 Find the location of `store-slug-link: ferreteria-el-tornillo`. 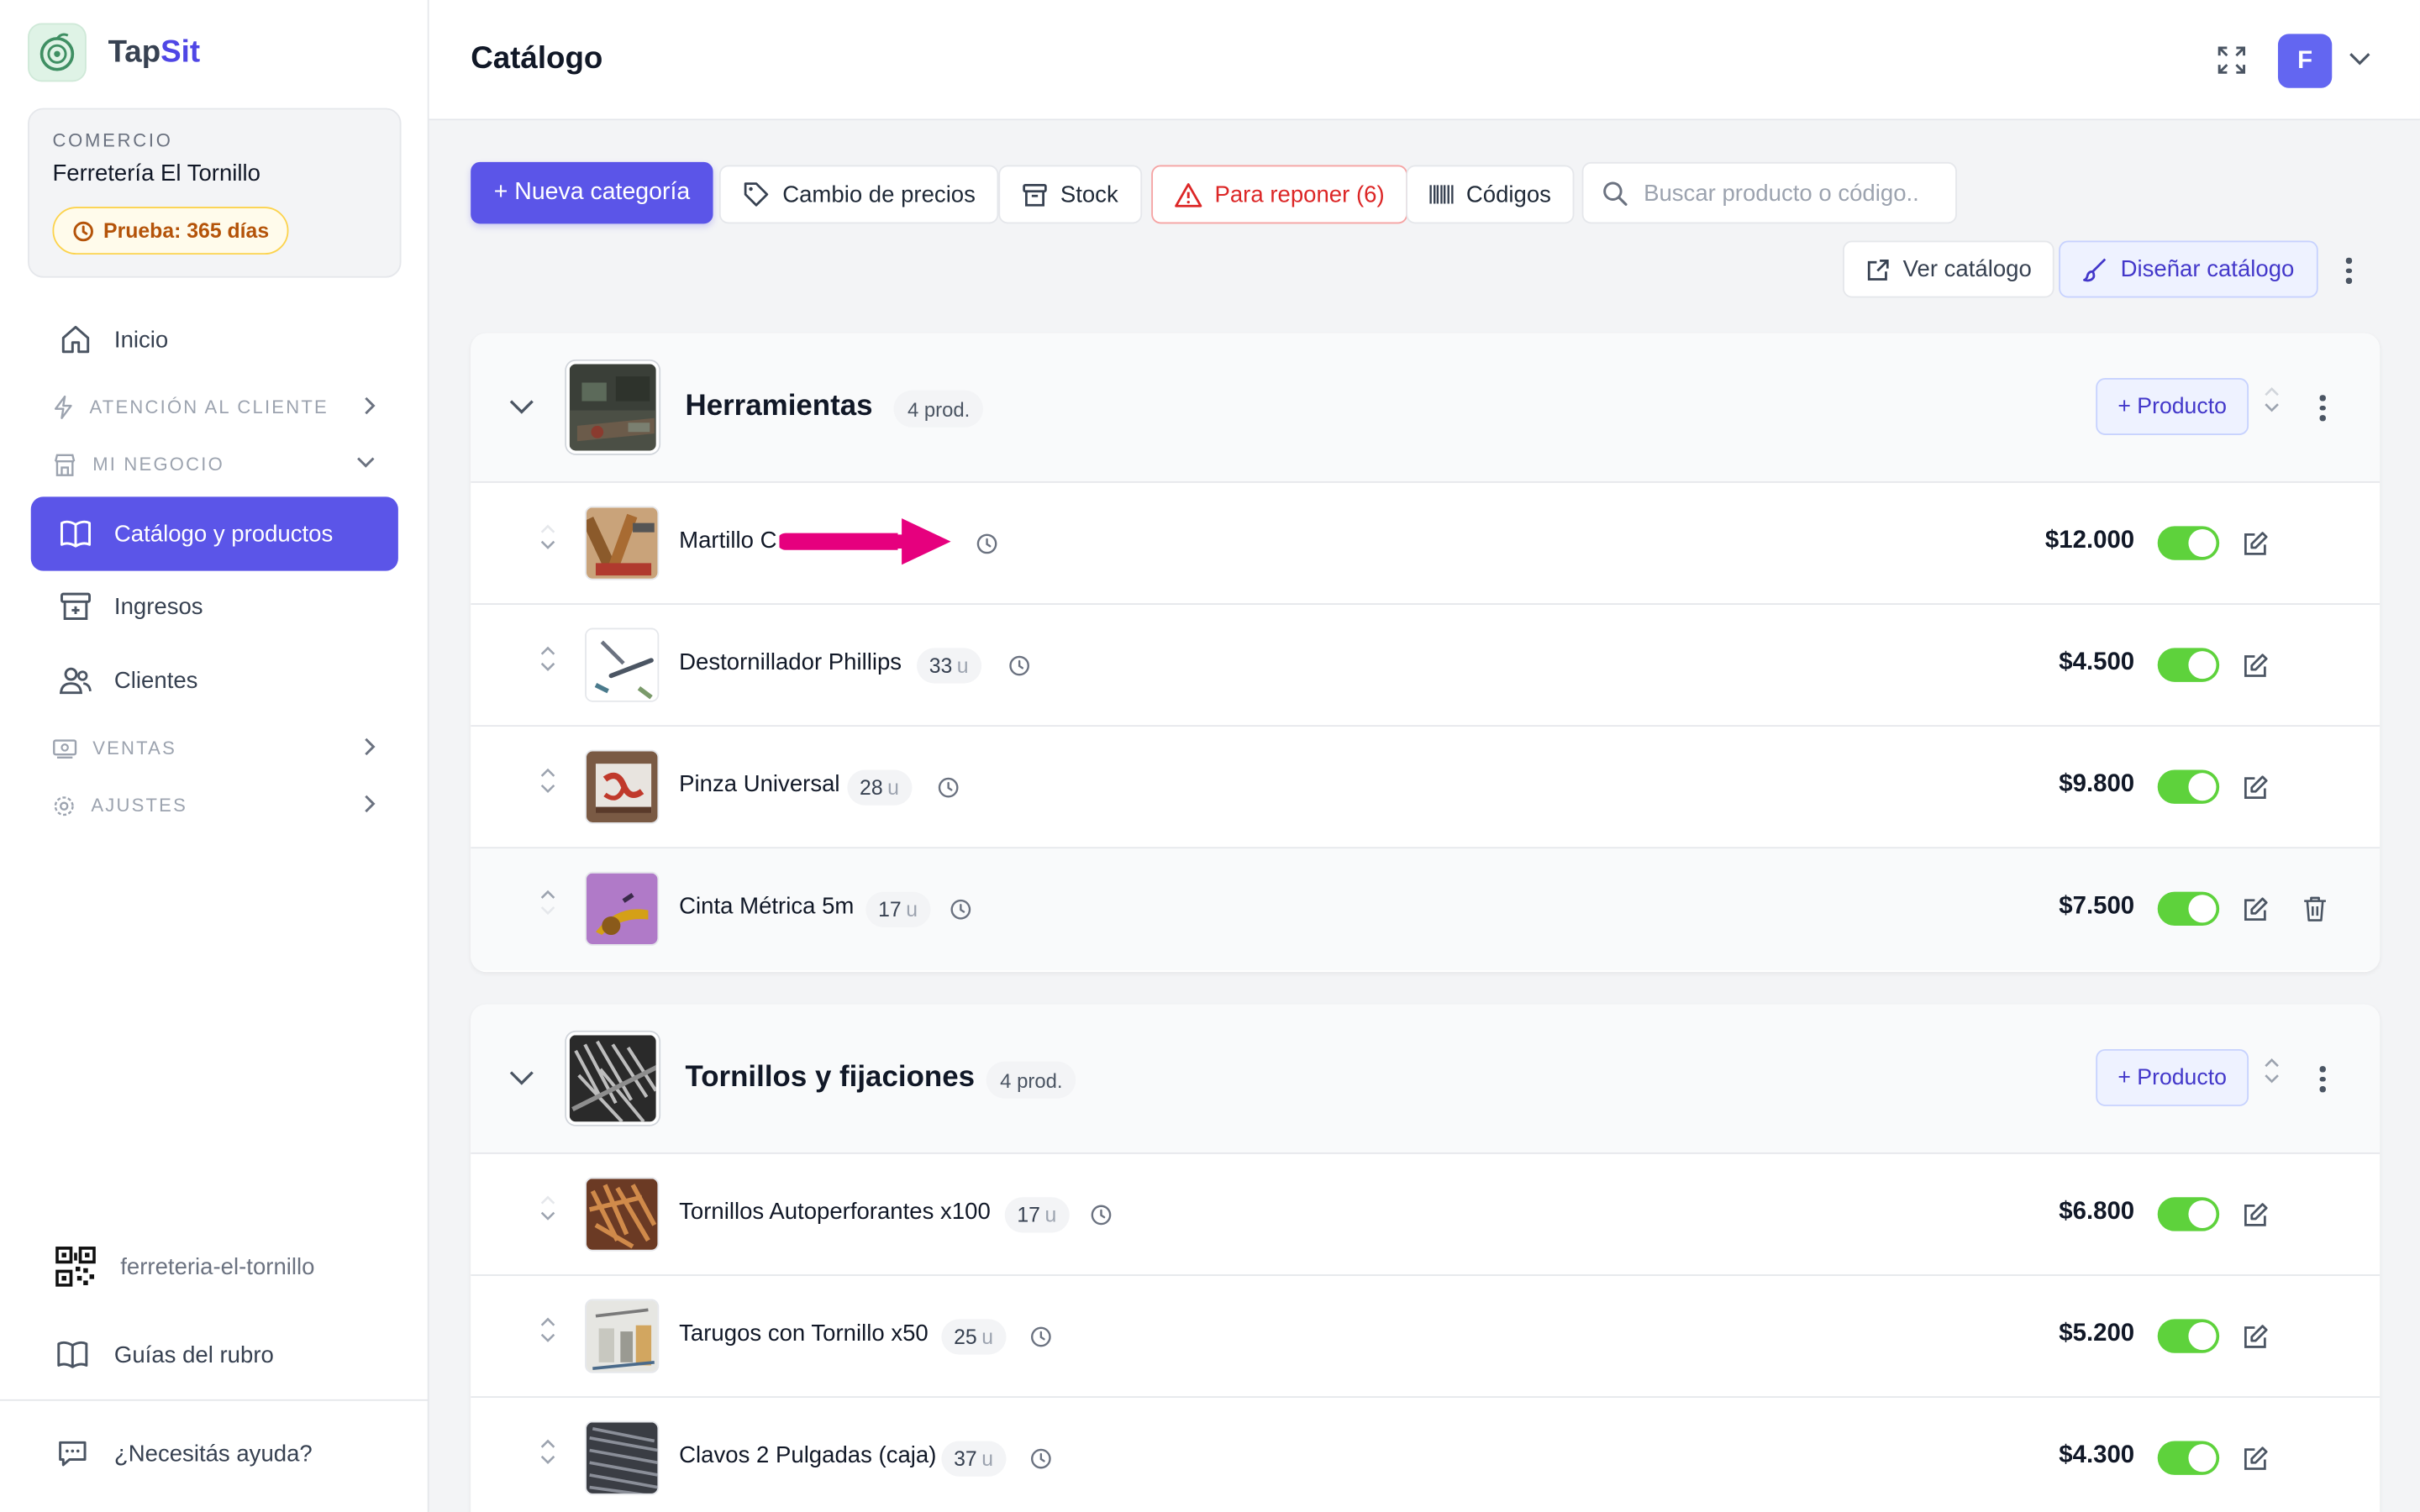

store-slug-link: ferreteria-el-tornillo is located at coordinates (214, 1267).